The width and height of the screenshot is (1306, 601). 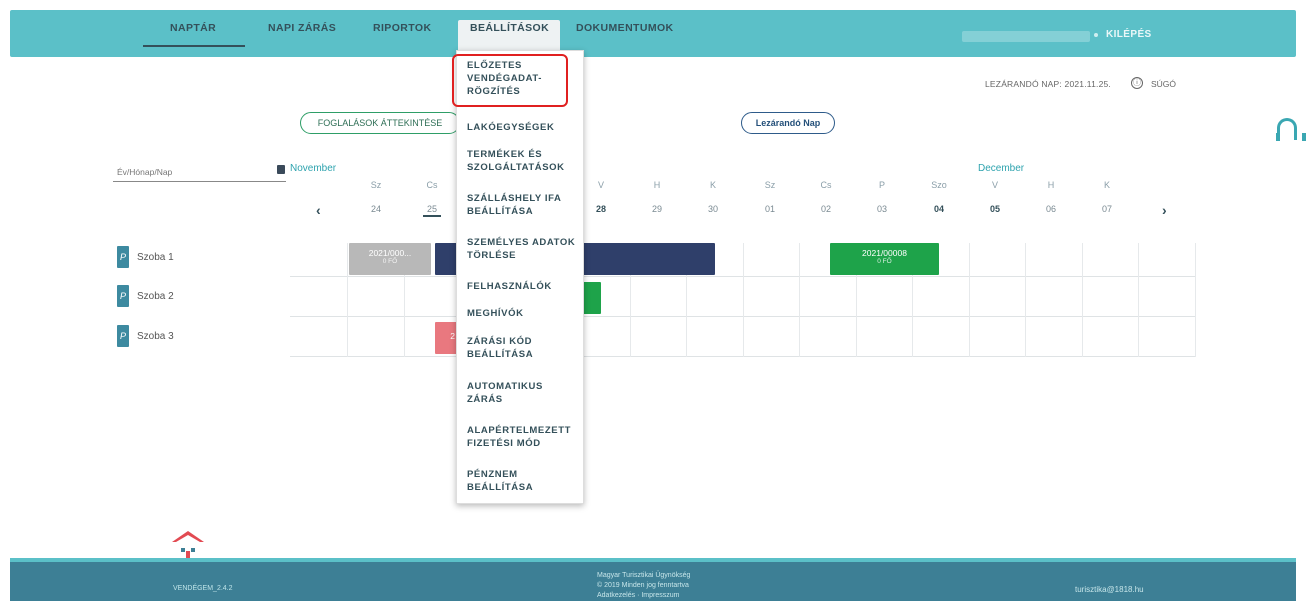 I want to click on booking-bar: 2021/00008 0 FŐ, so click(x=884, y=259).